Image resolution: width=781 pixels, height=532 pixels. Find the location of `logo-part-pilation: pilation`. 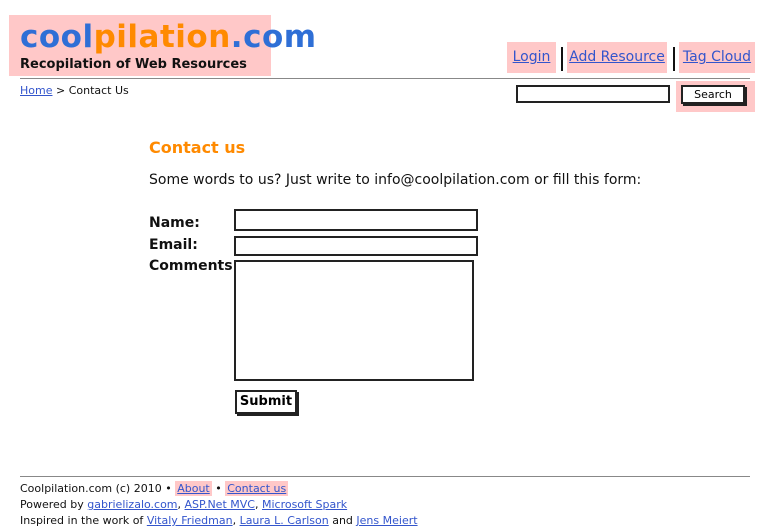

logo-part-pilation: pilation is located at coordinates (162, 37).